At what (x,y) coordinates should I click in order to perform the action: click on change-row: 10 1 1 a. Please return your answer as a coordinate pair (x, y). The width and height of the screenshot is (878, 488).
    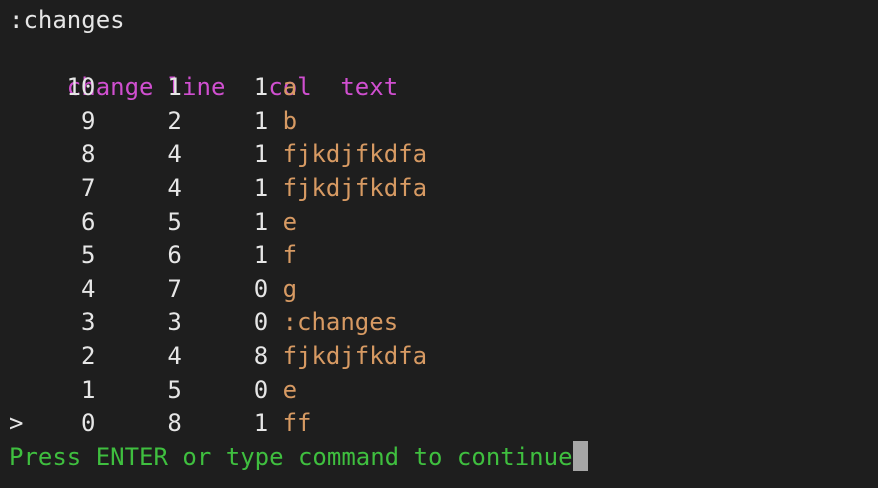
    Looking at the image, I should click on (443, 88).